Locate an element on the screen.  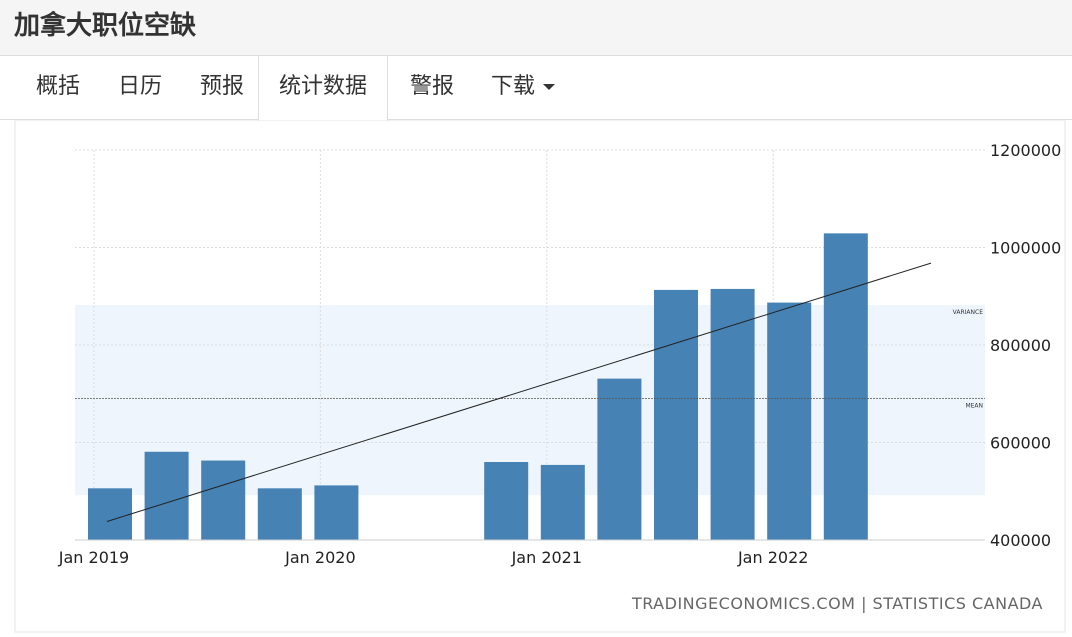
mean-label: MEAN is located at coordinates (974, 406).